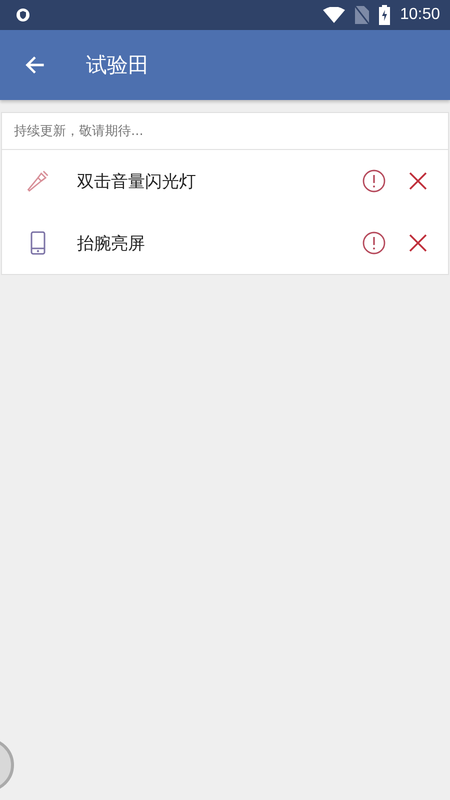 This screenshot has height=800, width=450. What do you see at coordinates (420, 15) in the screenshot?
I see `clock-time: 10:50` at bounding box center [420, 15].